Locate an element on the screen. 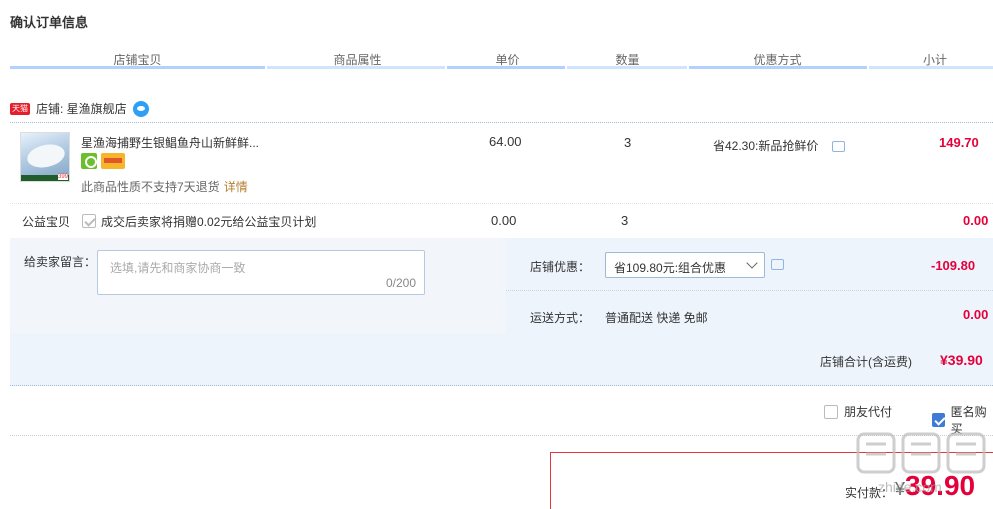 The height and width of the screenshot is (509, 993). charity-unit-price: 0.00 is located at coordinates (504, 220).